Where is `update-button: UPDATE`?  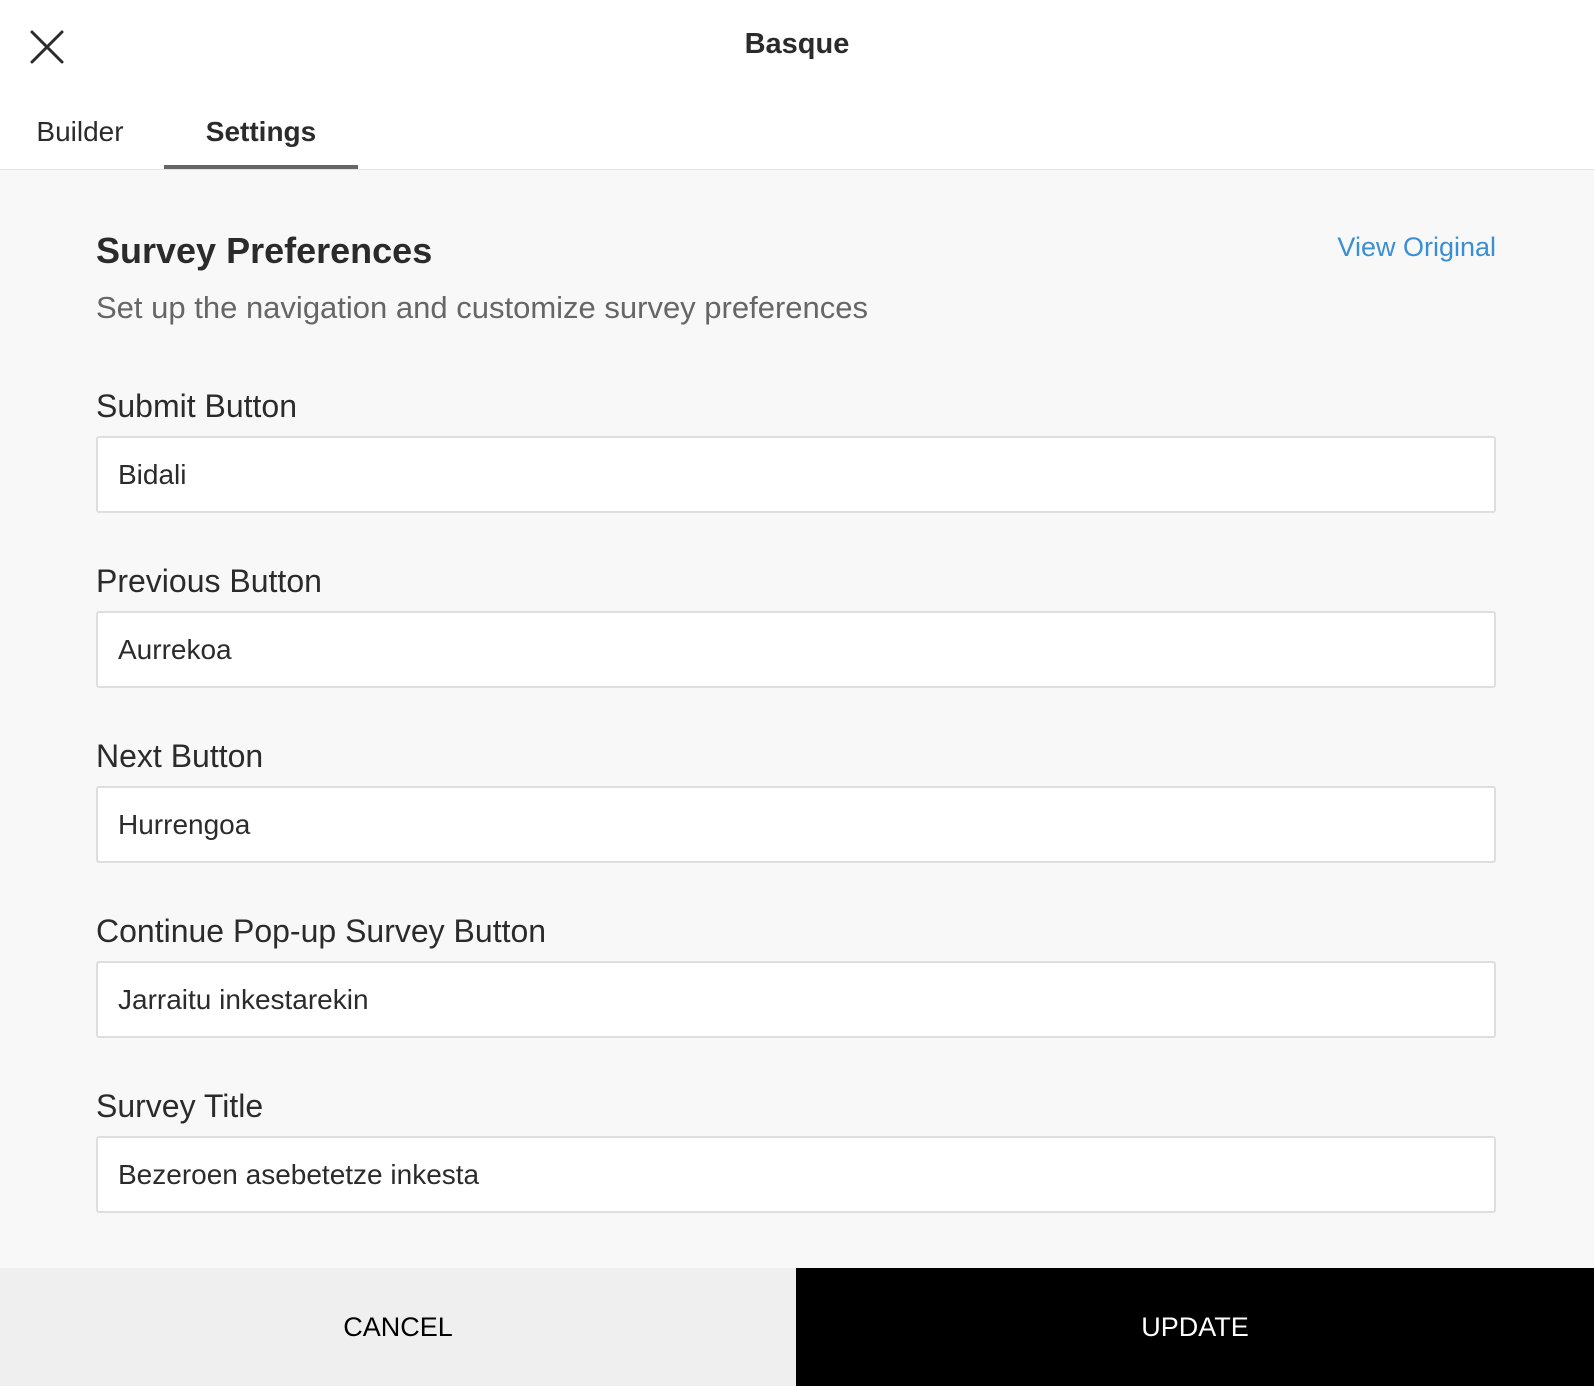 update-button: UPDATE is located at coordinates (1195, 1327).